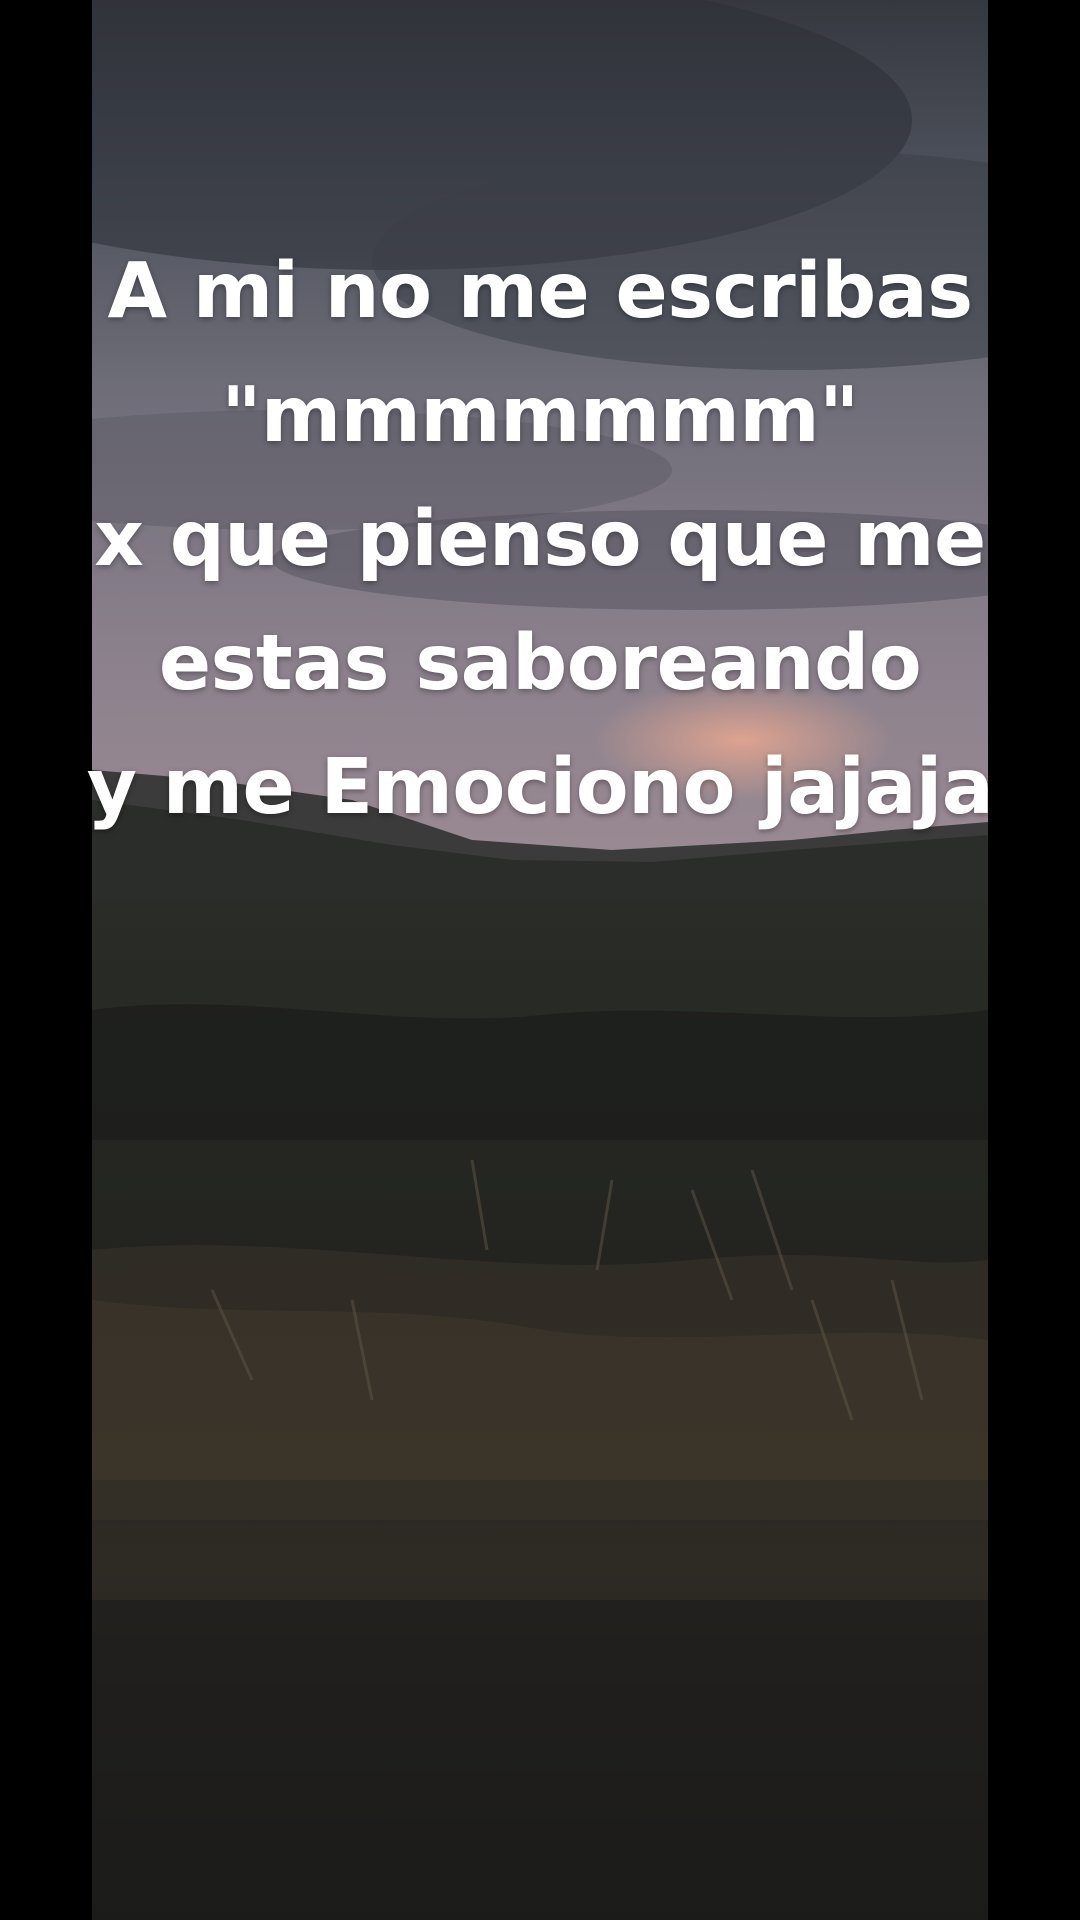 The width and height of the screenshot is (1080, 1920). What do you see at coordinates (540, 415) in the screenshot?
I see `caption-line: "mmmmmmm"` at bounding box center [540, 415].